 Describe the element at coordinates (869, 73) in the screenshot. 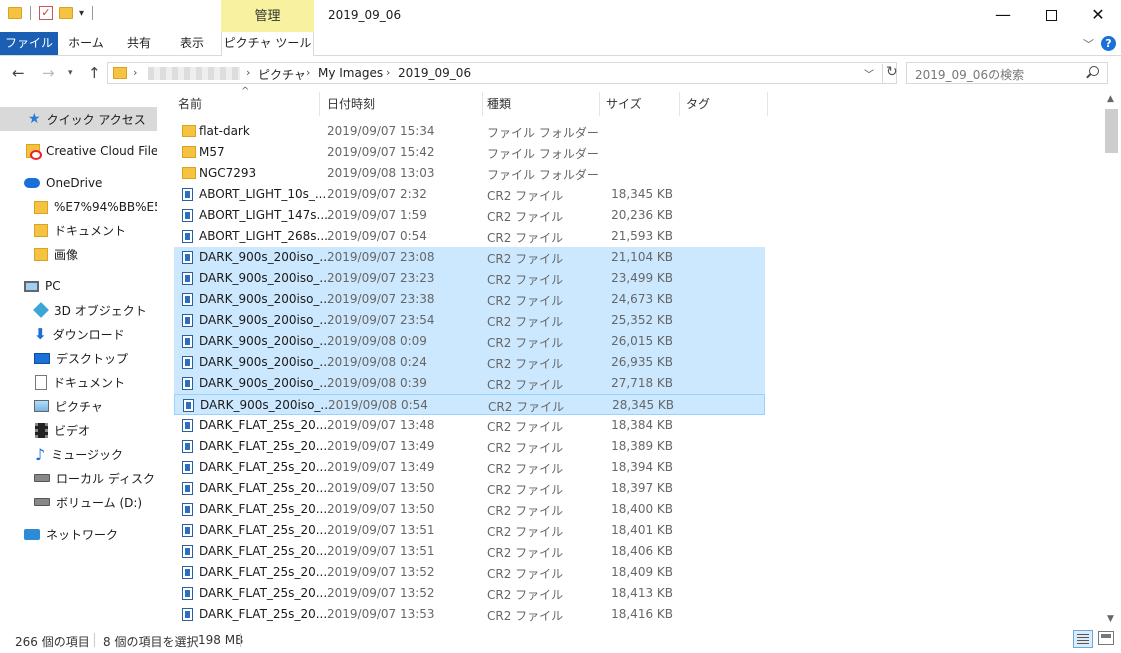

I see `address-dropdown-icon: ﹀` at that location.